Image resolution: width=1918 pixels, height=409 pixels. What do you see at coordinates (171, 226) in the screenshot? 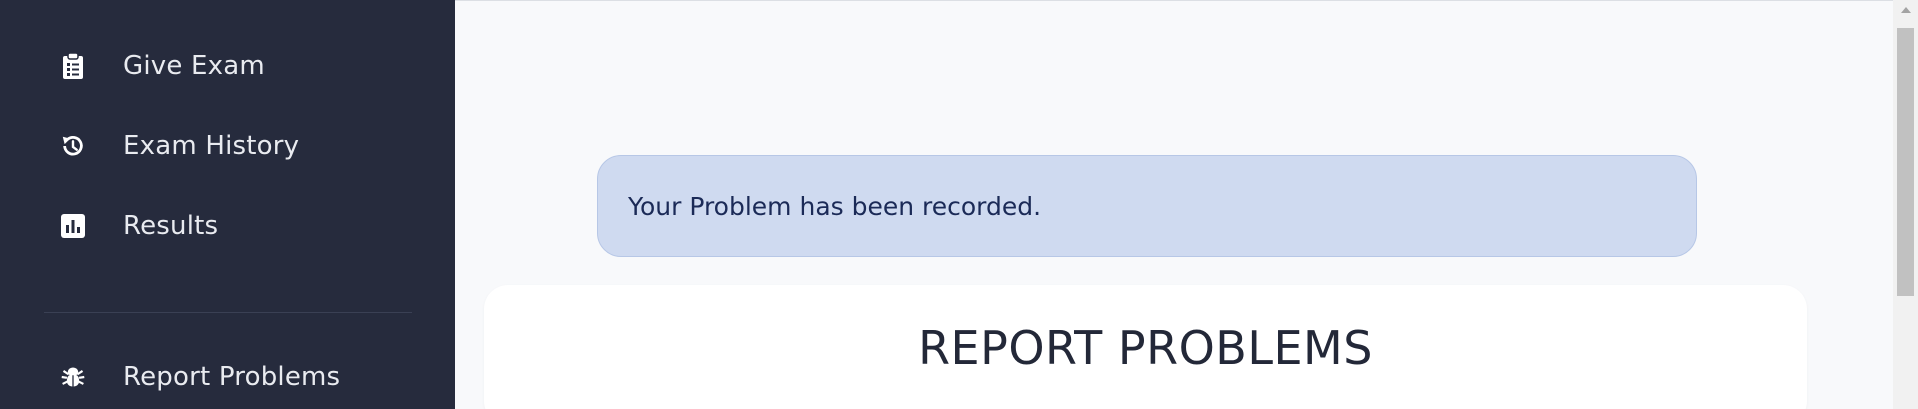
I see `sidebar-item-label: Results` at bounding box center [171, 226].